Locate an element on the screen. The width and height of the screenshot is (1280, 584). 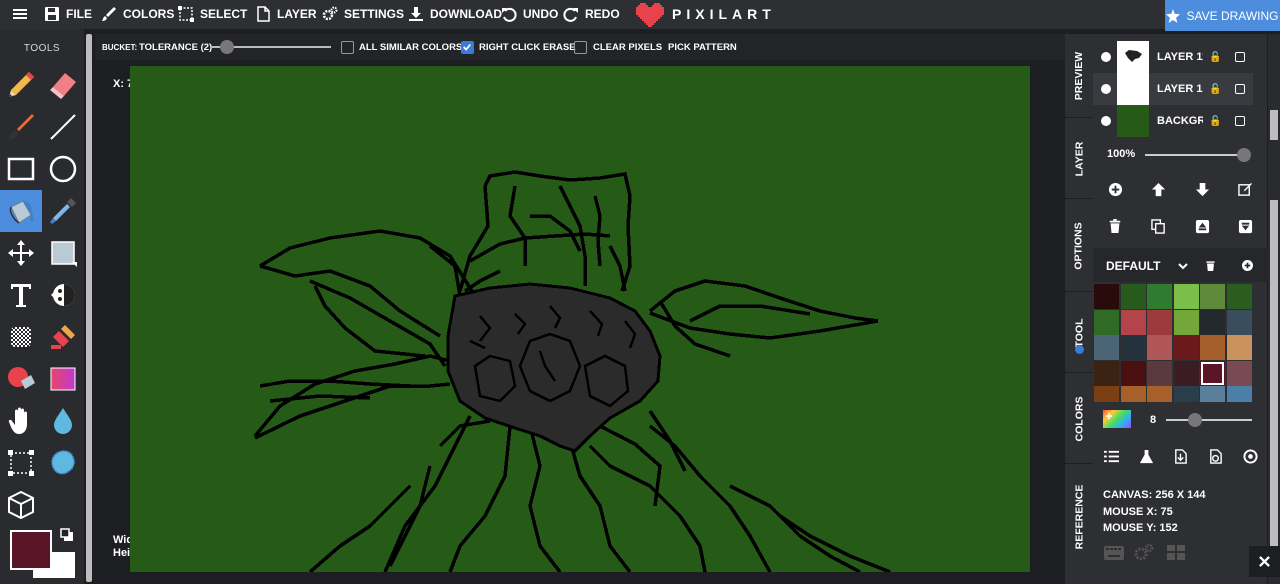
move-layer-up-button is located at coordinates (1158, 189).